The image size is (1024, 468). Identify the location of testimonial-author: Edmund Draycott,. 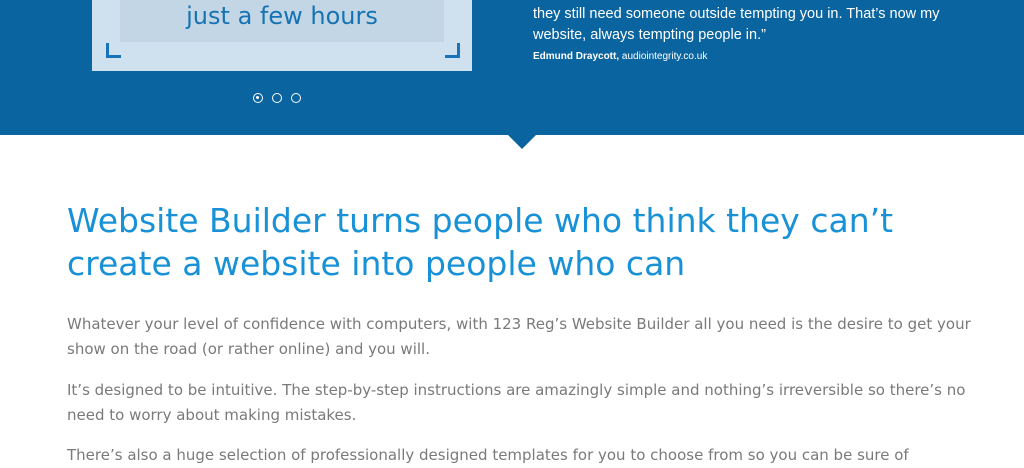
(576, 56).